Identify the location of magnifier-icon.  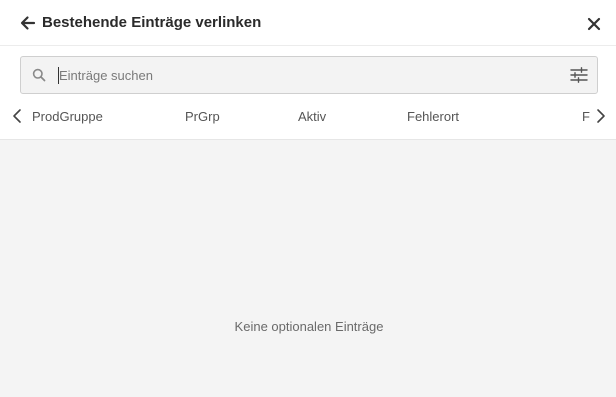
(39, 75).